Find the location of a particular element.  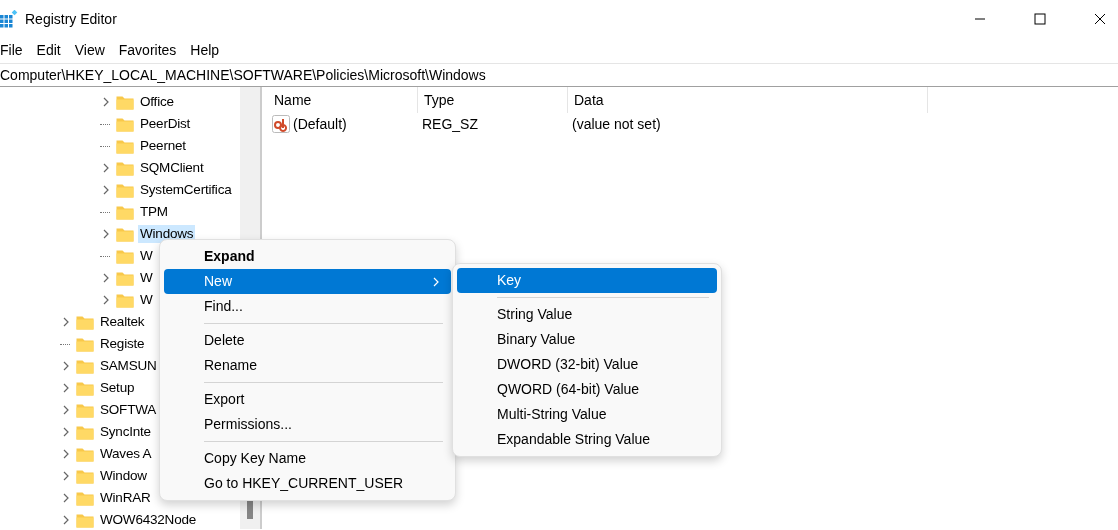

tree-item: SystemCertifica is located at coordinates (186, 190).